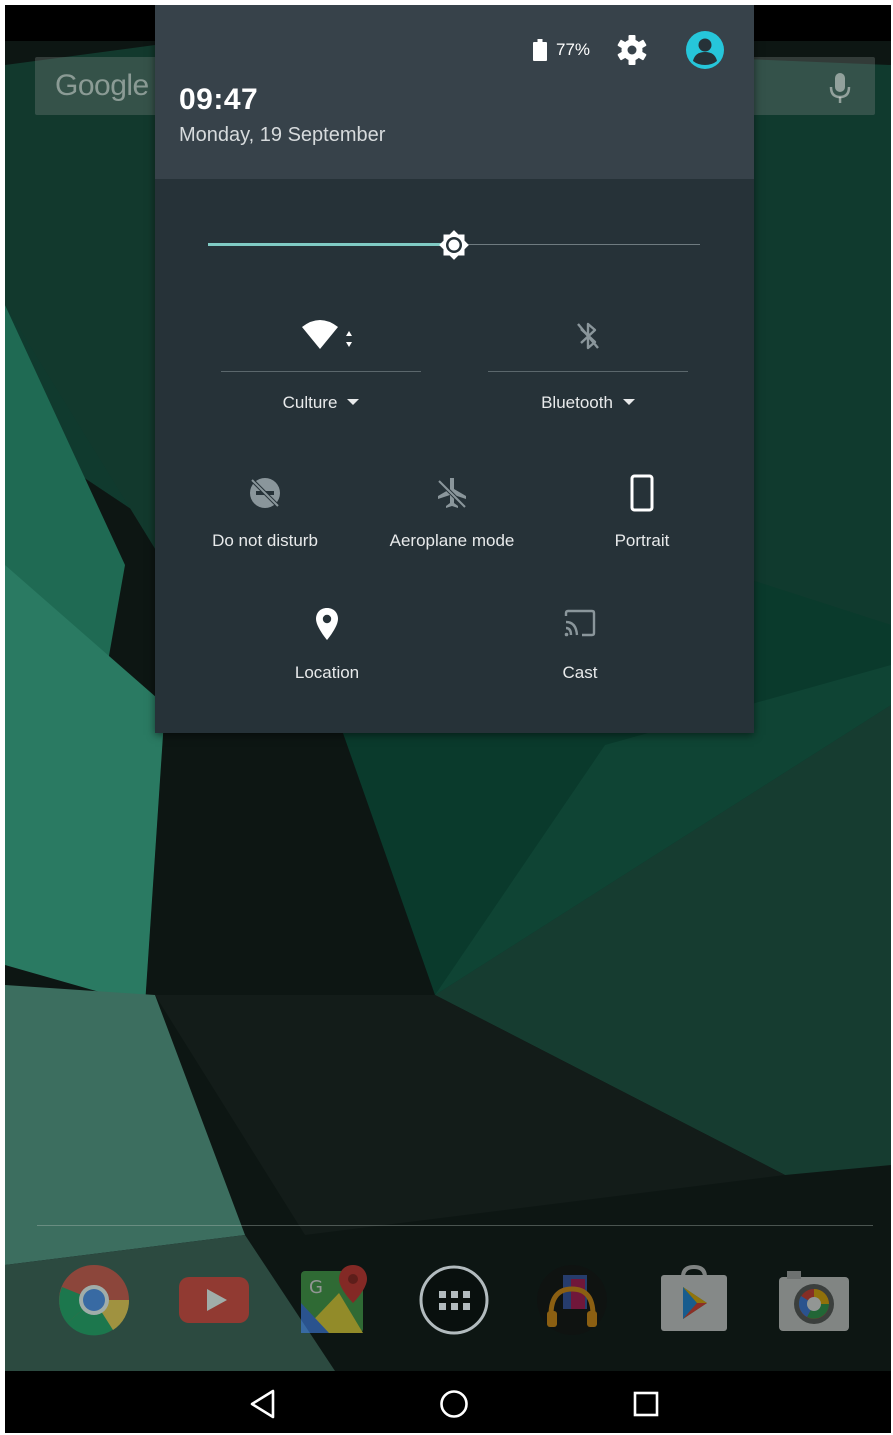 Image resolution: width=893 pixels, height=1435 pixels. I want to click on tile-location: Location, so click(327, 647).